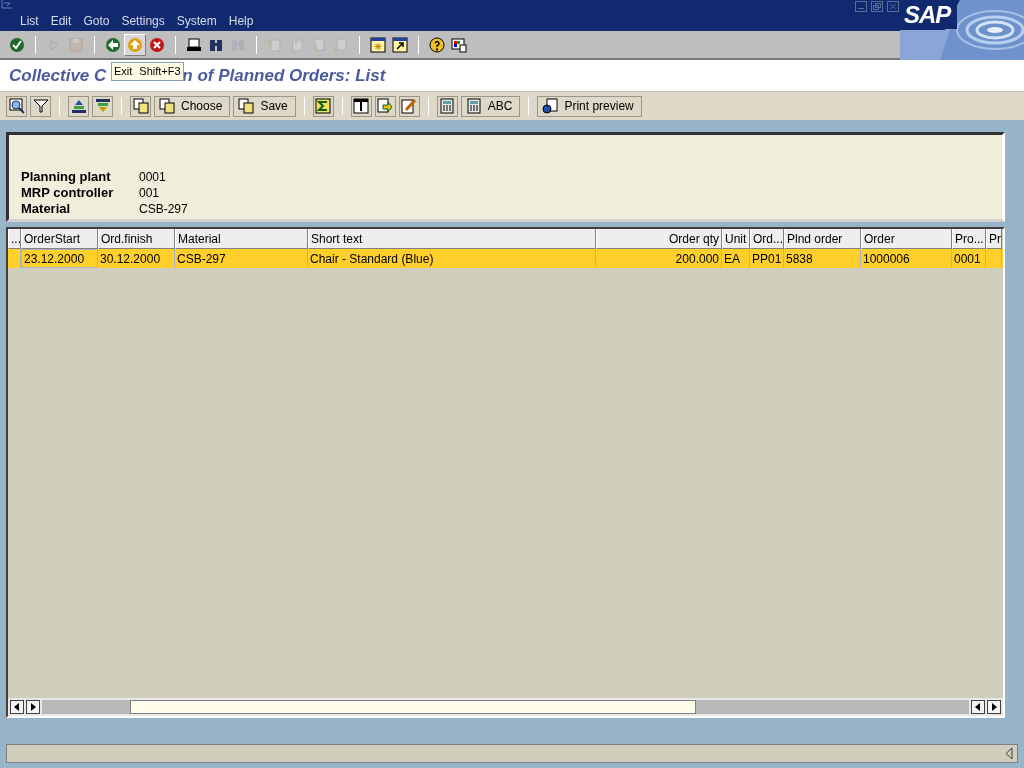  Describe the element at coordinates (16, 106) in the screenshot. I see `magnifier-icon` at that location.